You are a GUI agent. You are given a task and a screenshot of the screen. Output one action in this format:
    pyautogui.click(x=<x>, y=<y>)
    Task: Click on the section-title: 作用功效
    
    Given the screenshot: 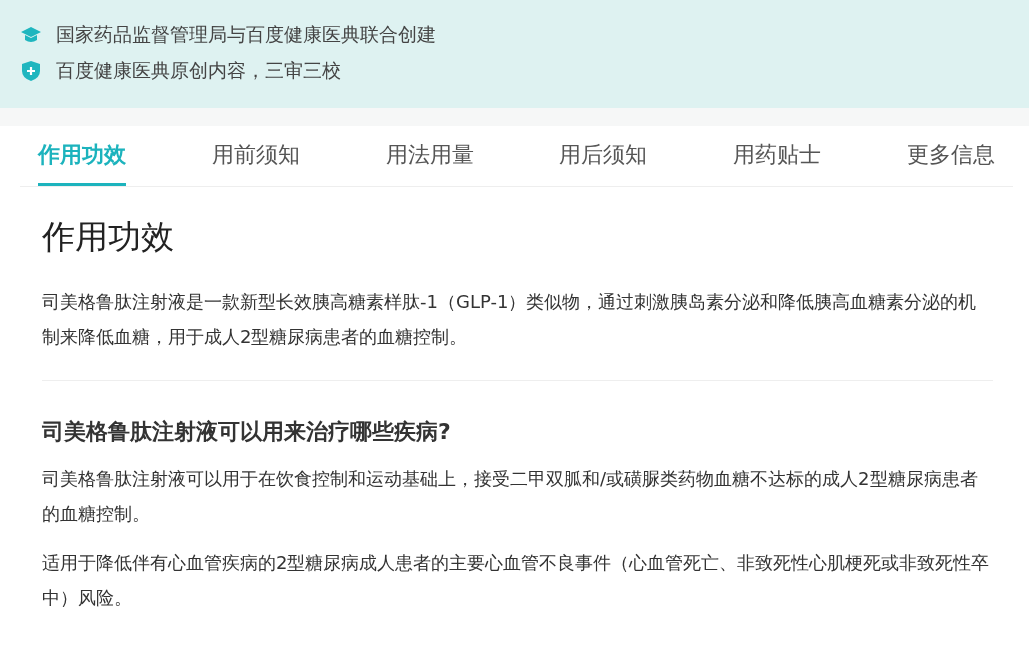 What is the action you would take?
    pyautogui.click(x=108, y=237)
    